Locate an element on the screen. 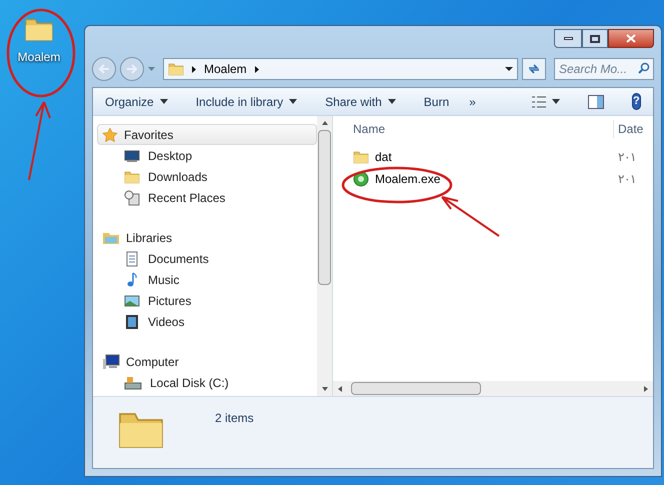 Image resolution: width=664 pixels, height=485 pixels. preview-pane-icon is located at coordinates (596, 101).